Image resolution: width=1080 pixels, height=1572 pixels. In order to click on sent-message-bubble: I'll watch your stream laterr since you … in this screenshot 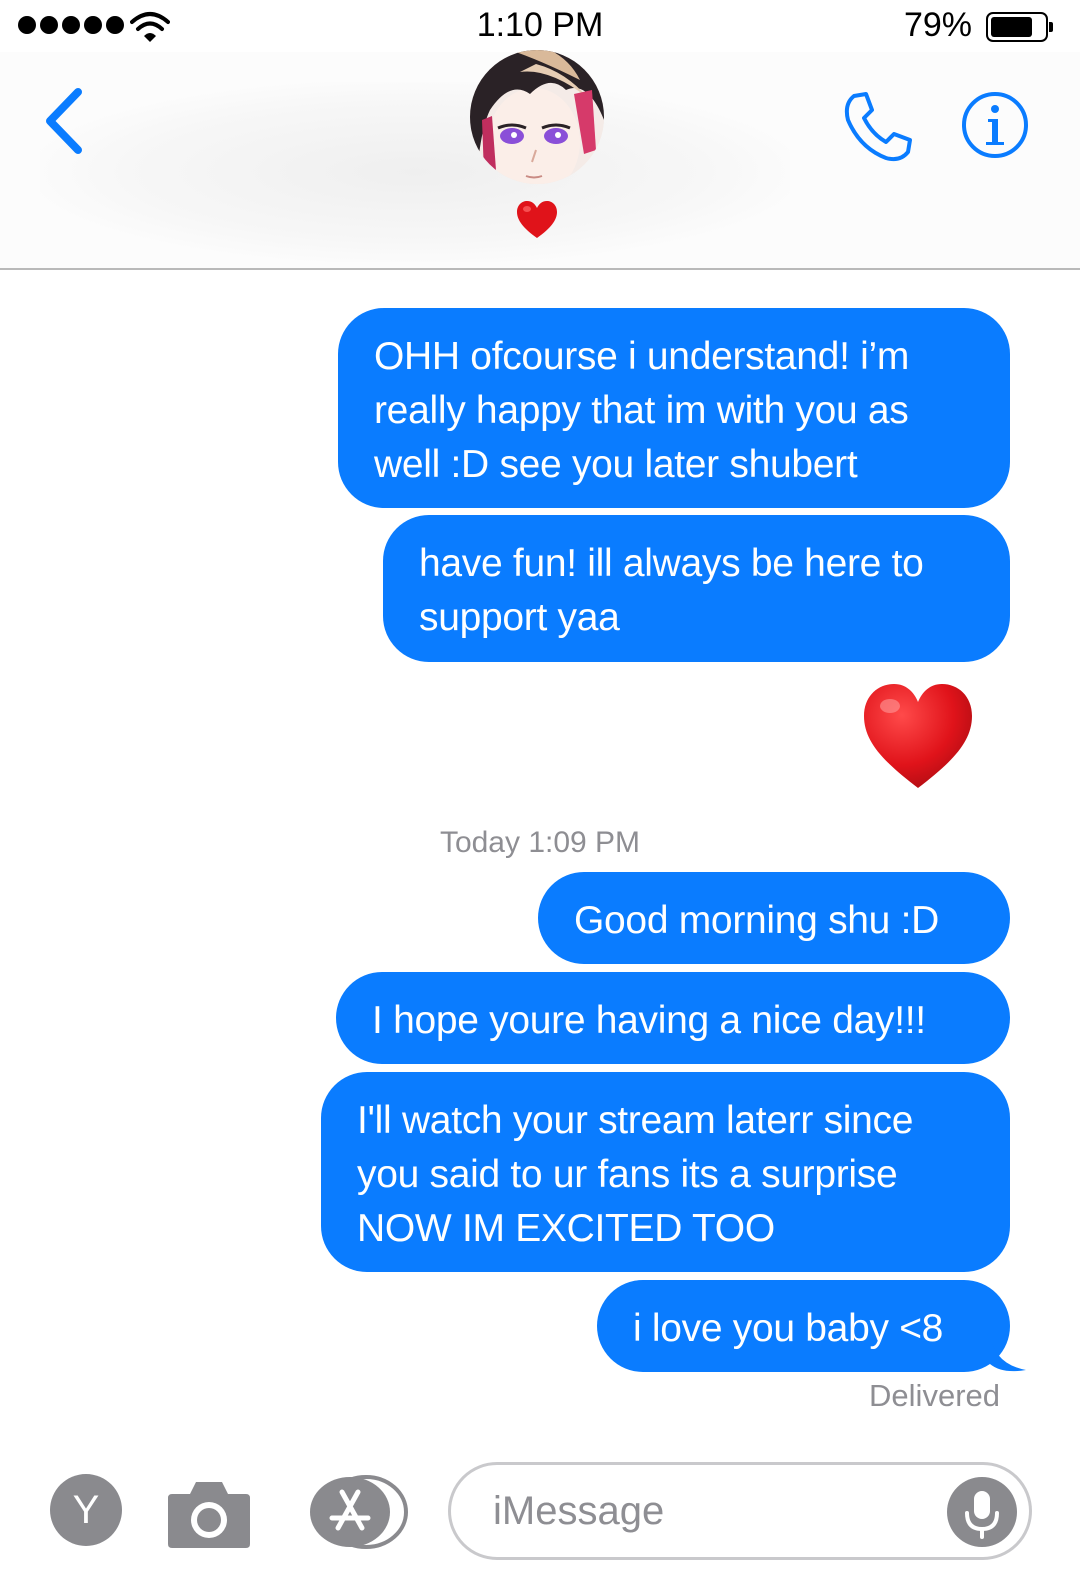, I will do `click(665, 1172)`.